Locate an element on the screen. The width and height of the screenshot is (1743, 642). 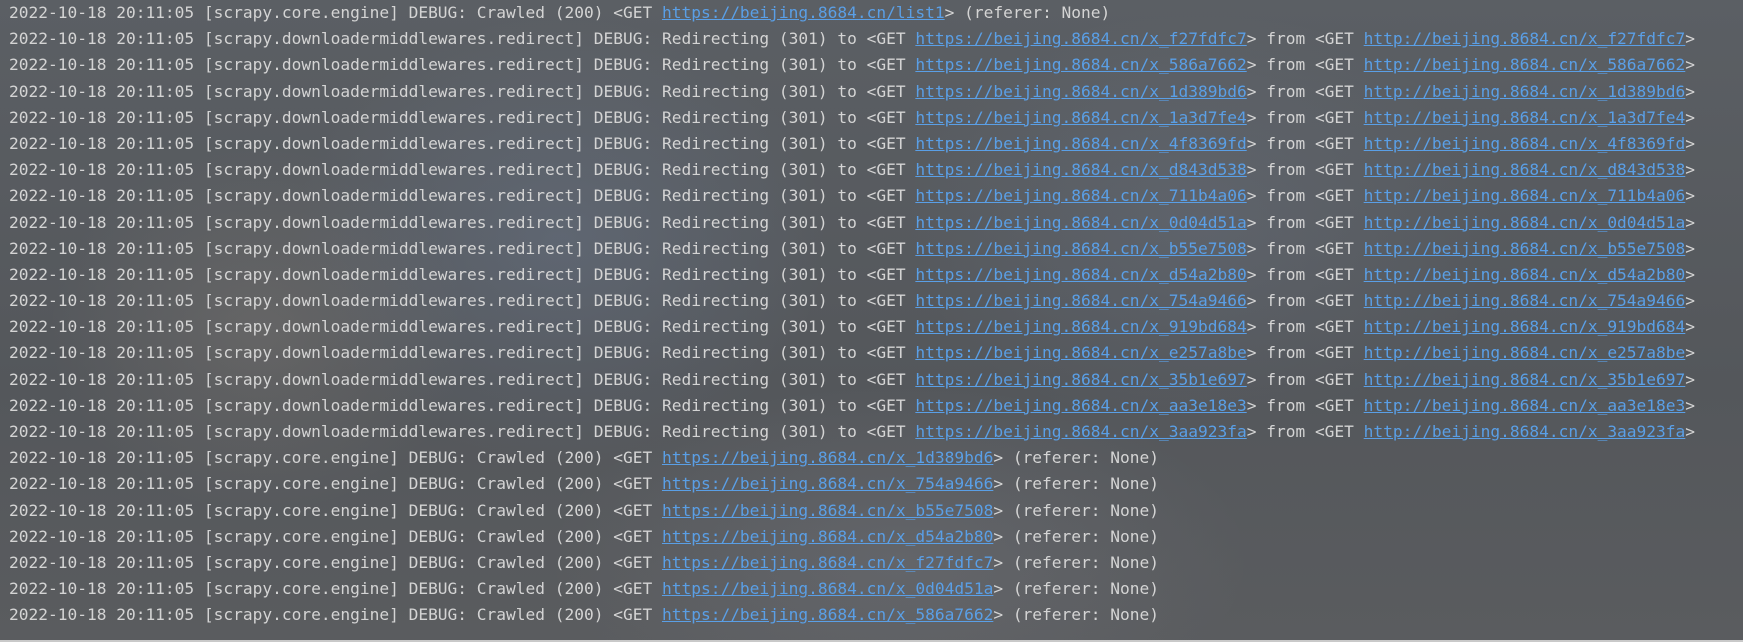
log-url-link: https://beijing.8684.cn/list1 is located at coordinates (803, 12).